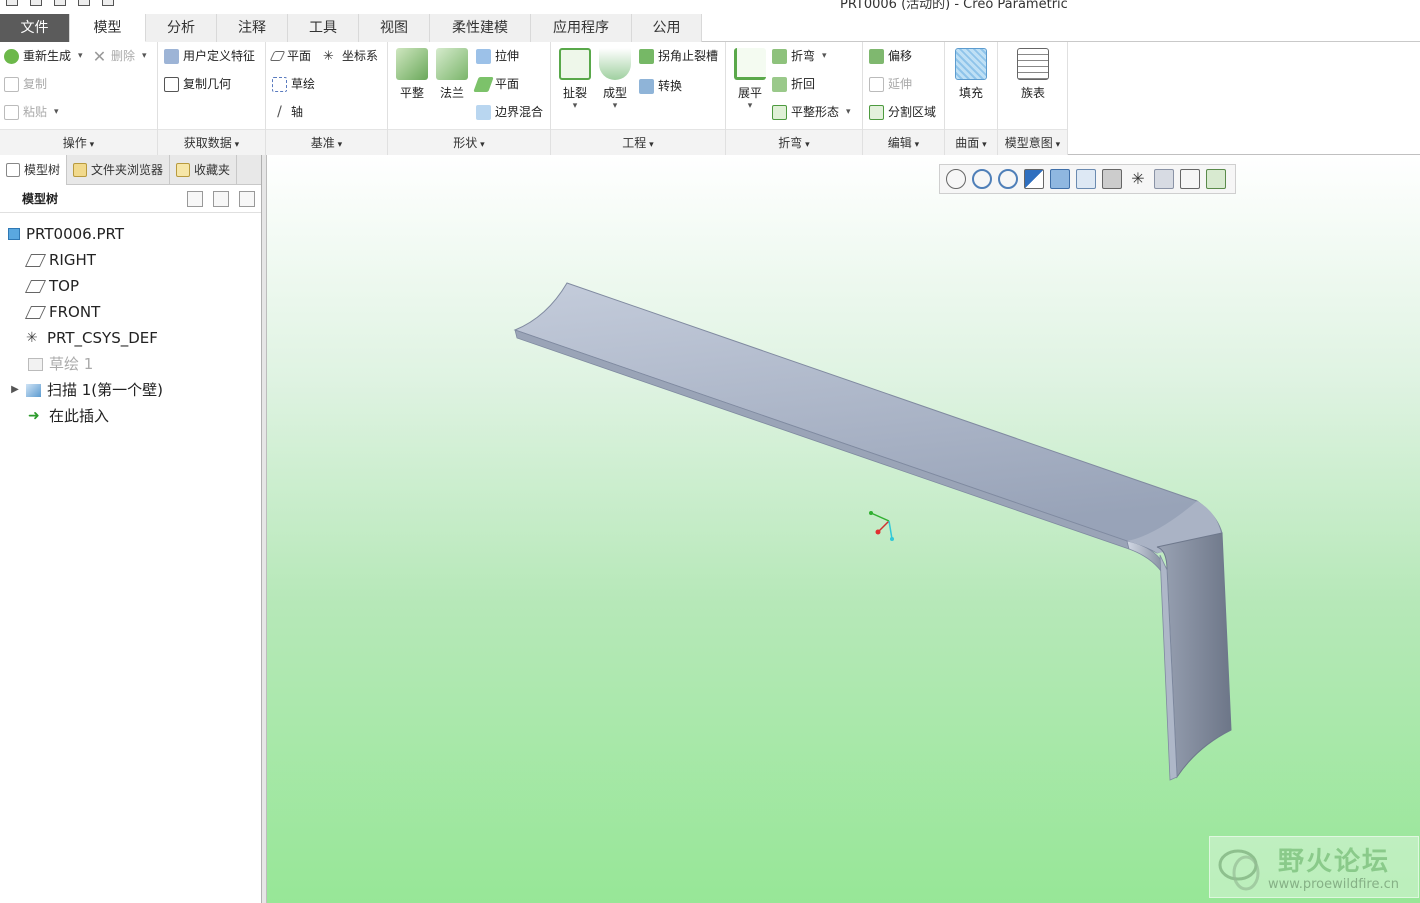 Image resolution: width=1420 pixels, height=903 pixels. Describe the element at coordinates (36, 3) in the screenshot. I see `open-icon` at that location.